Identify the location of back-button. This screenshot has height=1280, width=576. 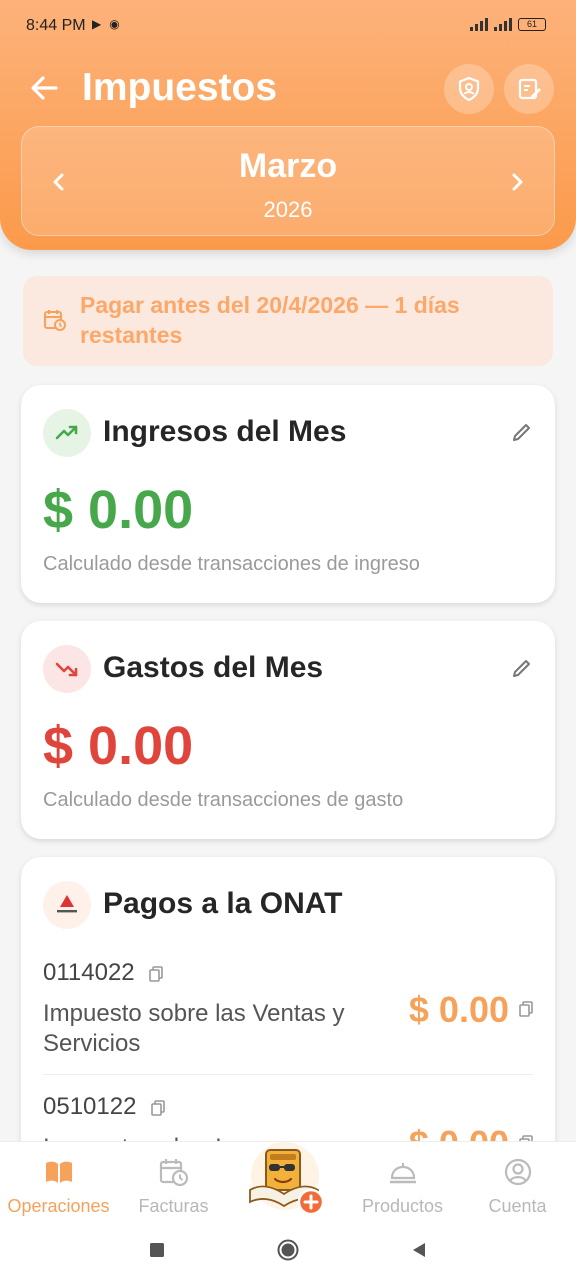
(46, 88).